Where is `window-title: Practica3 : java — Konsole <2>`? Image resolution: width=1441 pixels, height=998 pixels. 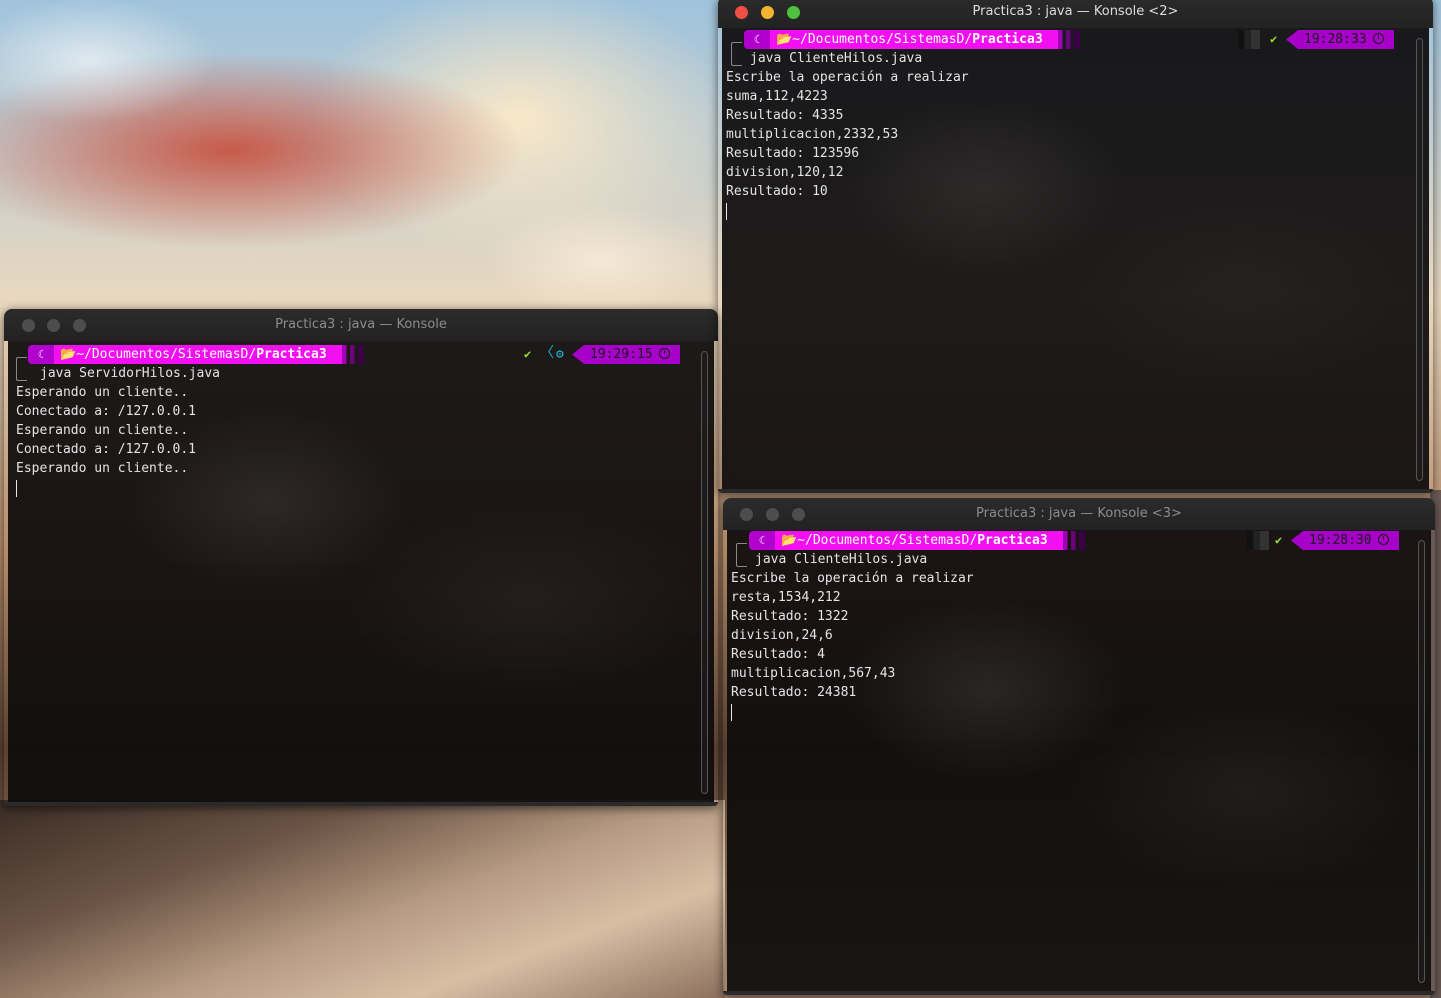 window-title: Practica3 : java — Konsole <2> is located at coordinates (1075, 11).